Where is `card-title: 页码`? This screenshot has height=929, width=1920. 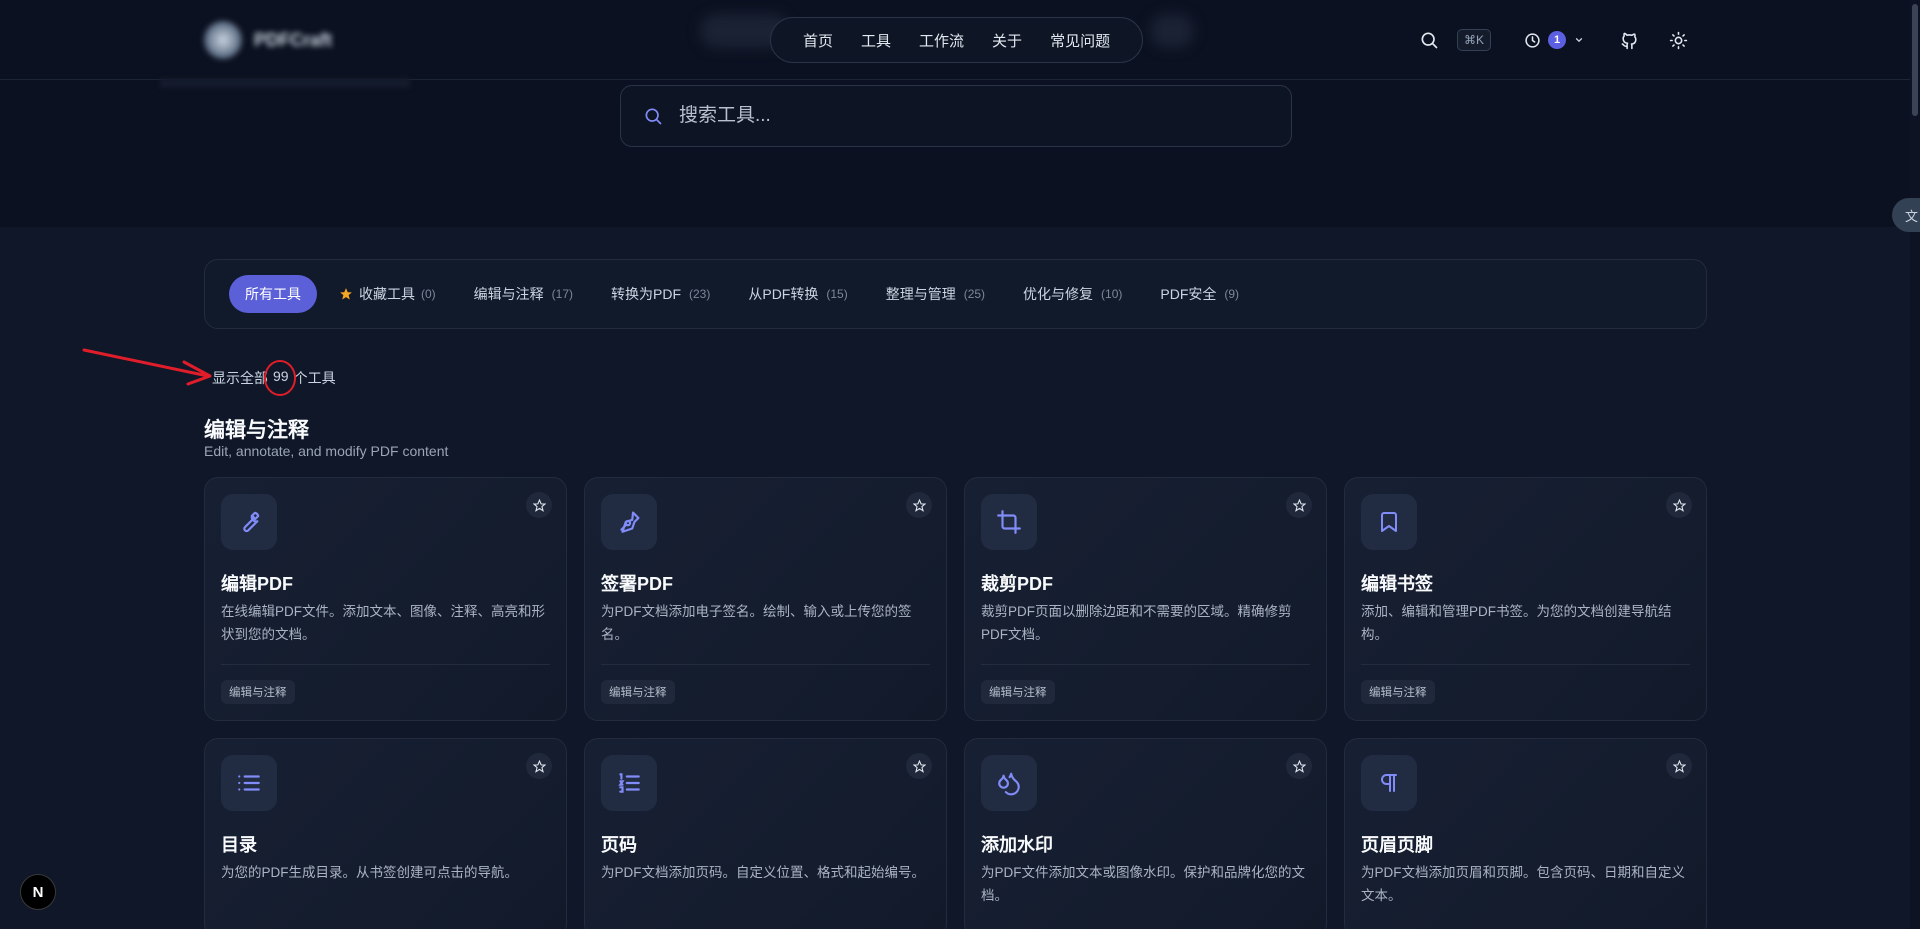 card-title: 页码 is located at coordinates (619, 845).